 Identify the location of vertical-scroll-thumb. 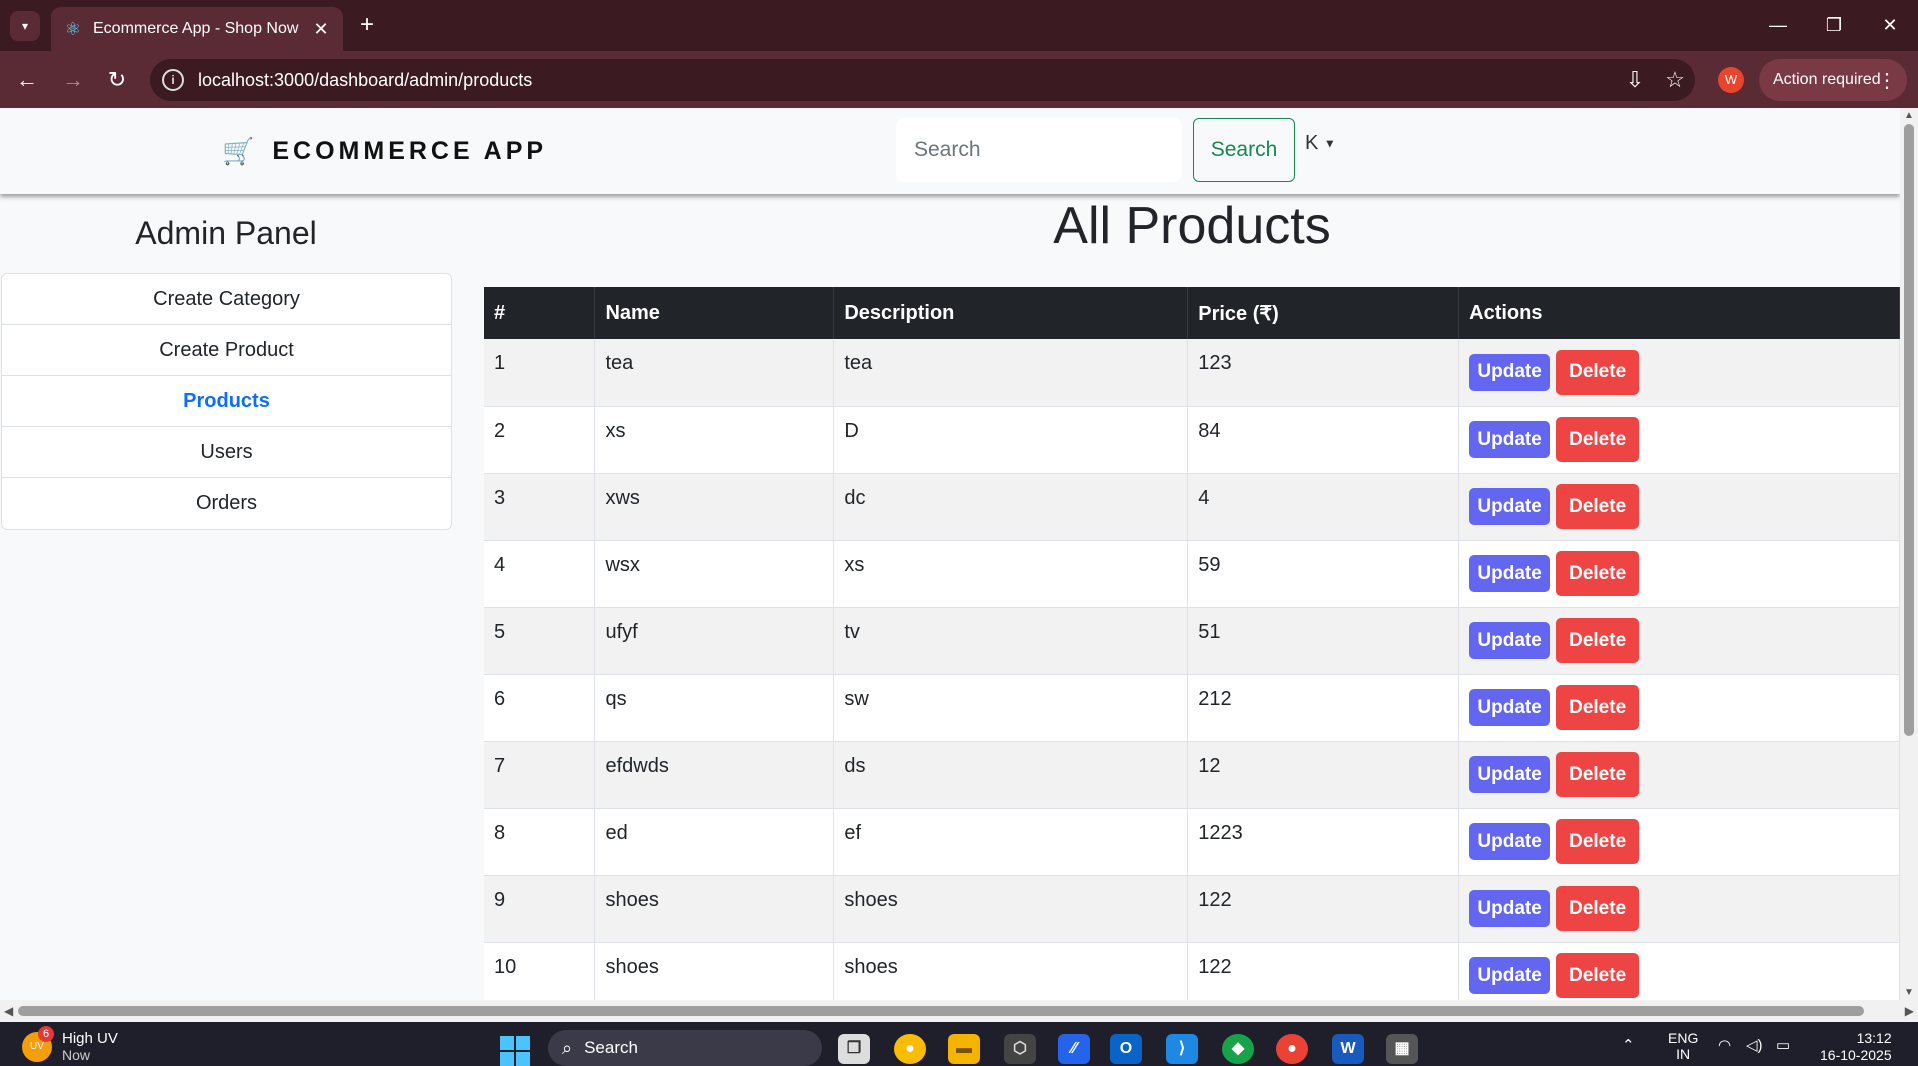
(1909, 430).